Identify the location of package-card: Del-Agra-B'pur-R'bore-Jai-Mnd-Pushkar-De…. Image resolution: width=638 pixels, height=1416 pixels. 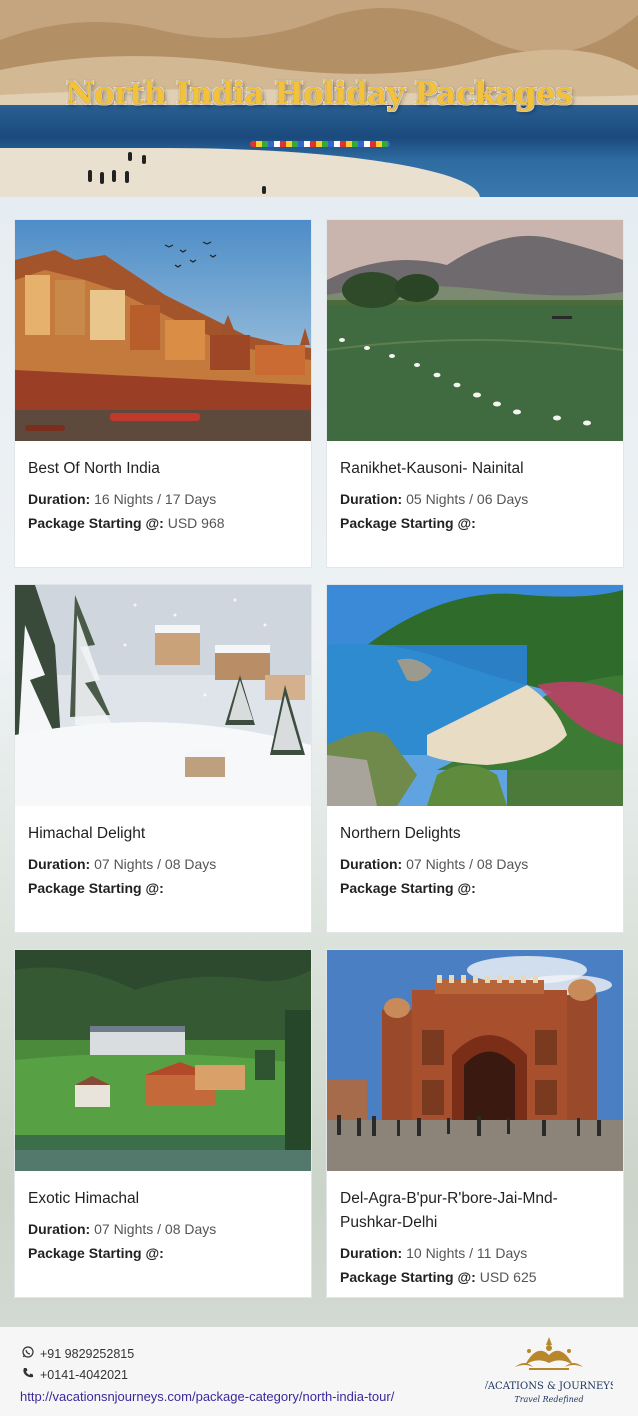
(475, 1123).